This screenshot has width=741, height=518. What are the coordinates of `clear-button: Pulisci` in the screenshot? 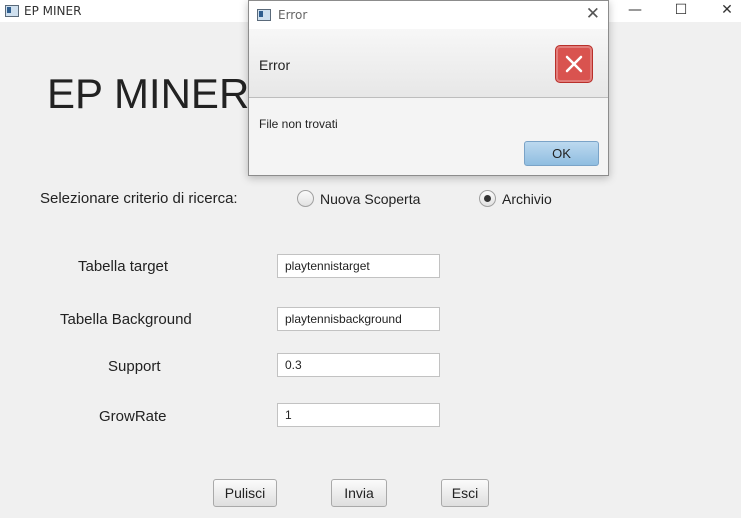 It's located at (245, 493).